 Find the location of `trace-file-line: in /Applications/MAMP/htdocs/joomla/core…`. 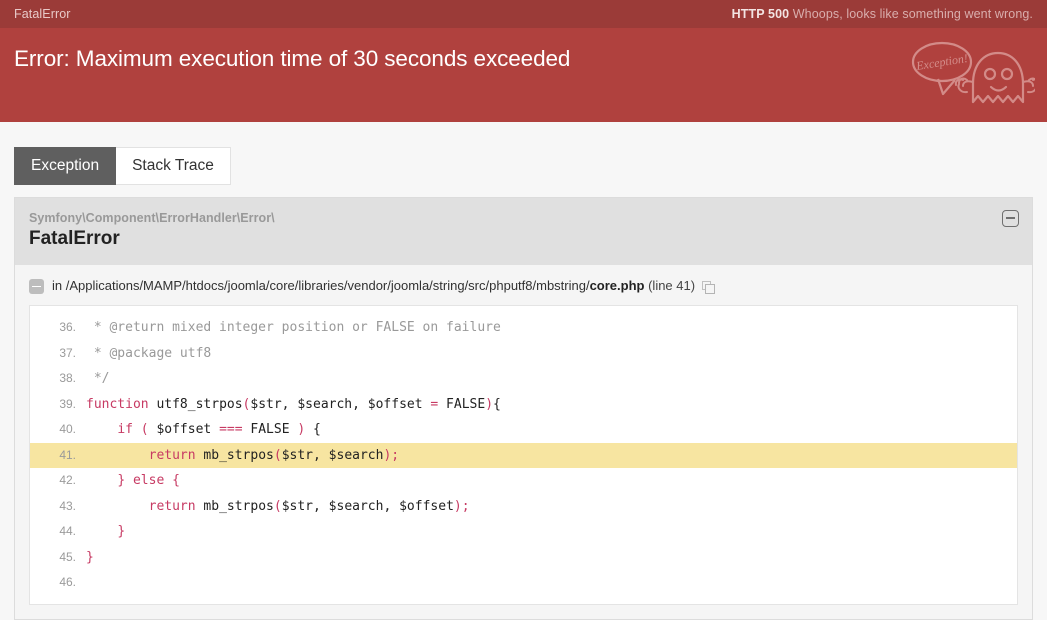

trace-file-line: in /Applications/MAMP/htdocs/joomla/core… is located at coordinates (523, 290).